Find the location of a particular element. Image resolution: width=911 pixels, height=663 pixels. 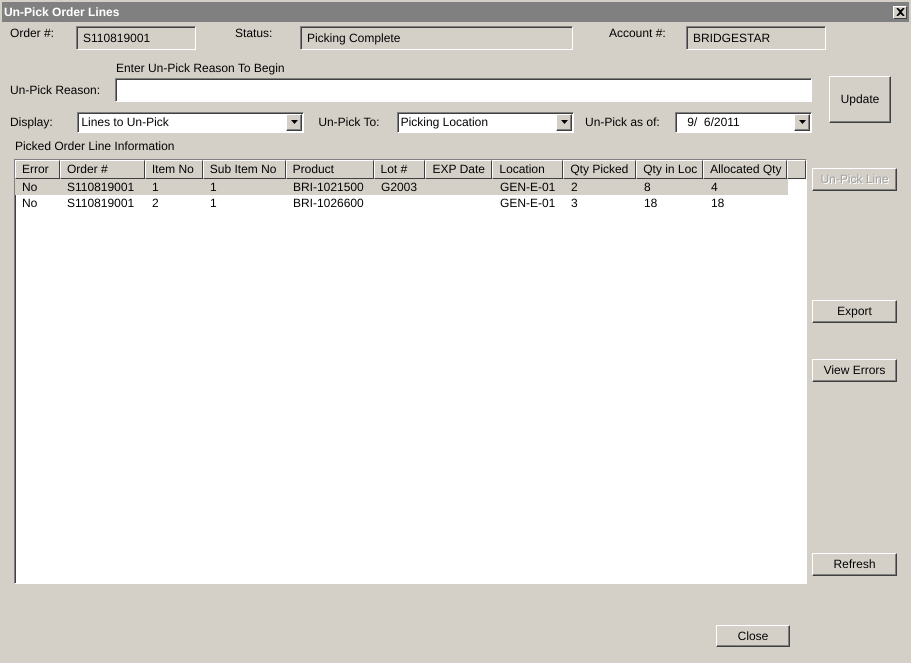

readonly-field: BRIDGESTAR is located at coordinates (756, 38).